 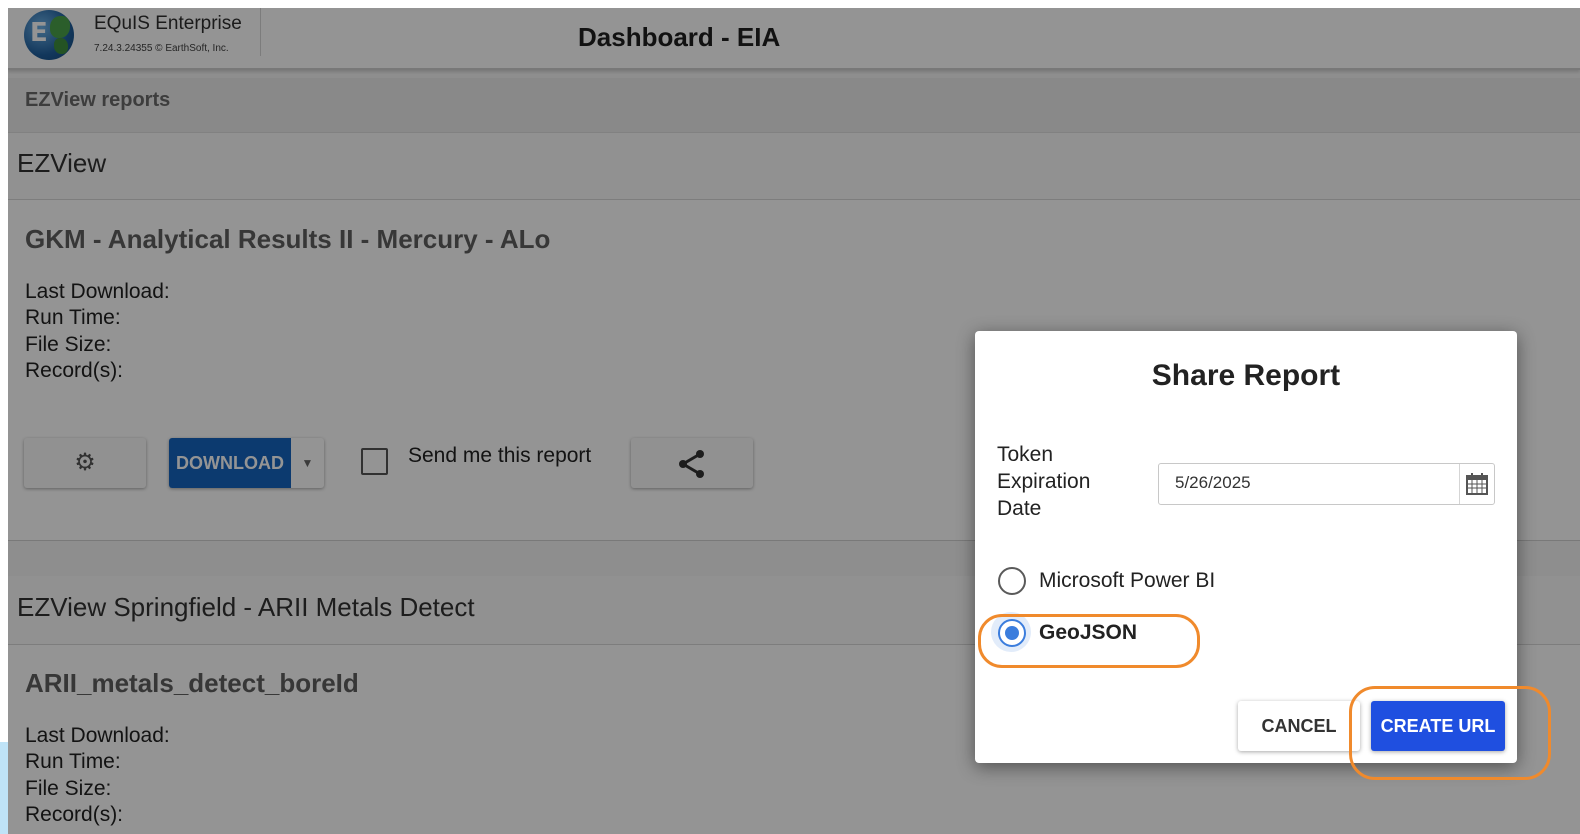 What do you see at coordinates (1450, 733) in the screenshot?
I see `create-url-highlight` at bounding box center [1450, 733].